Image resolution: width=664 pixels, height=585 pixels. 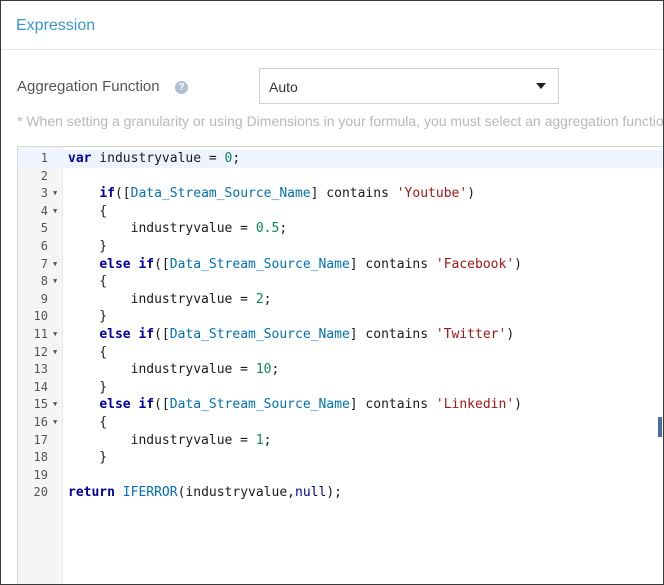 I want to click on aggregation-function-select: Auto, so click(x=409, y=86).